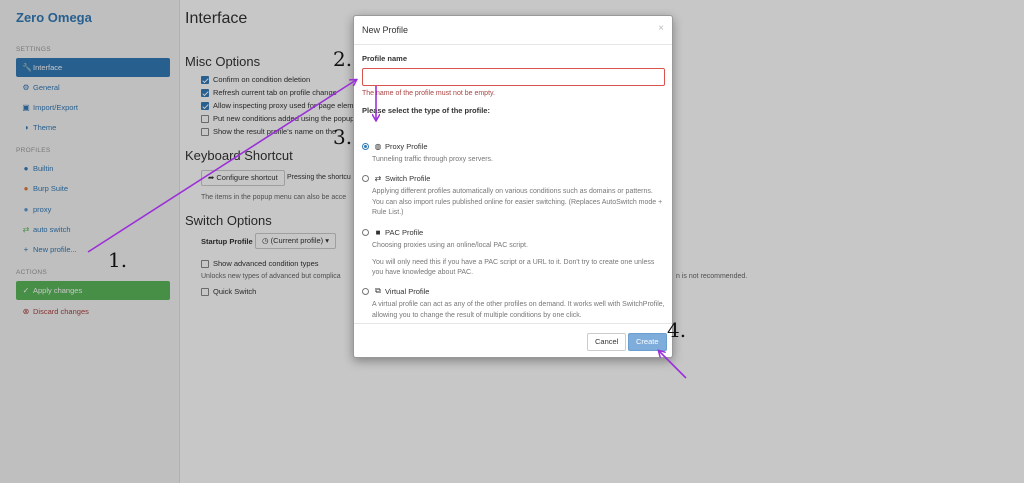 The height and width of the screenshot is (483, 1024). Describe the element at coordinates (378, 290) in the screenshot. I see `clone-icon: ⧉` at that location.